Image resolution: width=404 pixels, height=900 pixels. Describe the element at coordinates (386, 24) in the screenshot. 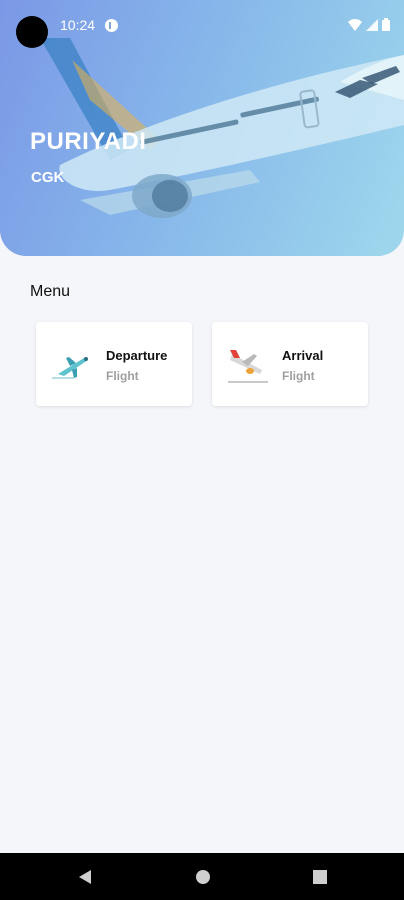

I see `battery-icon` at that location.